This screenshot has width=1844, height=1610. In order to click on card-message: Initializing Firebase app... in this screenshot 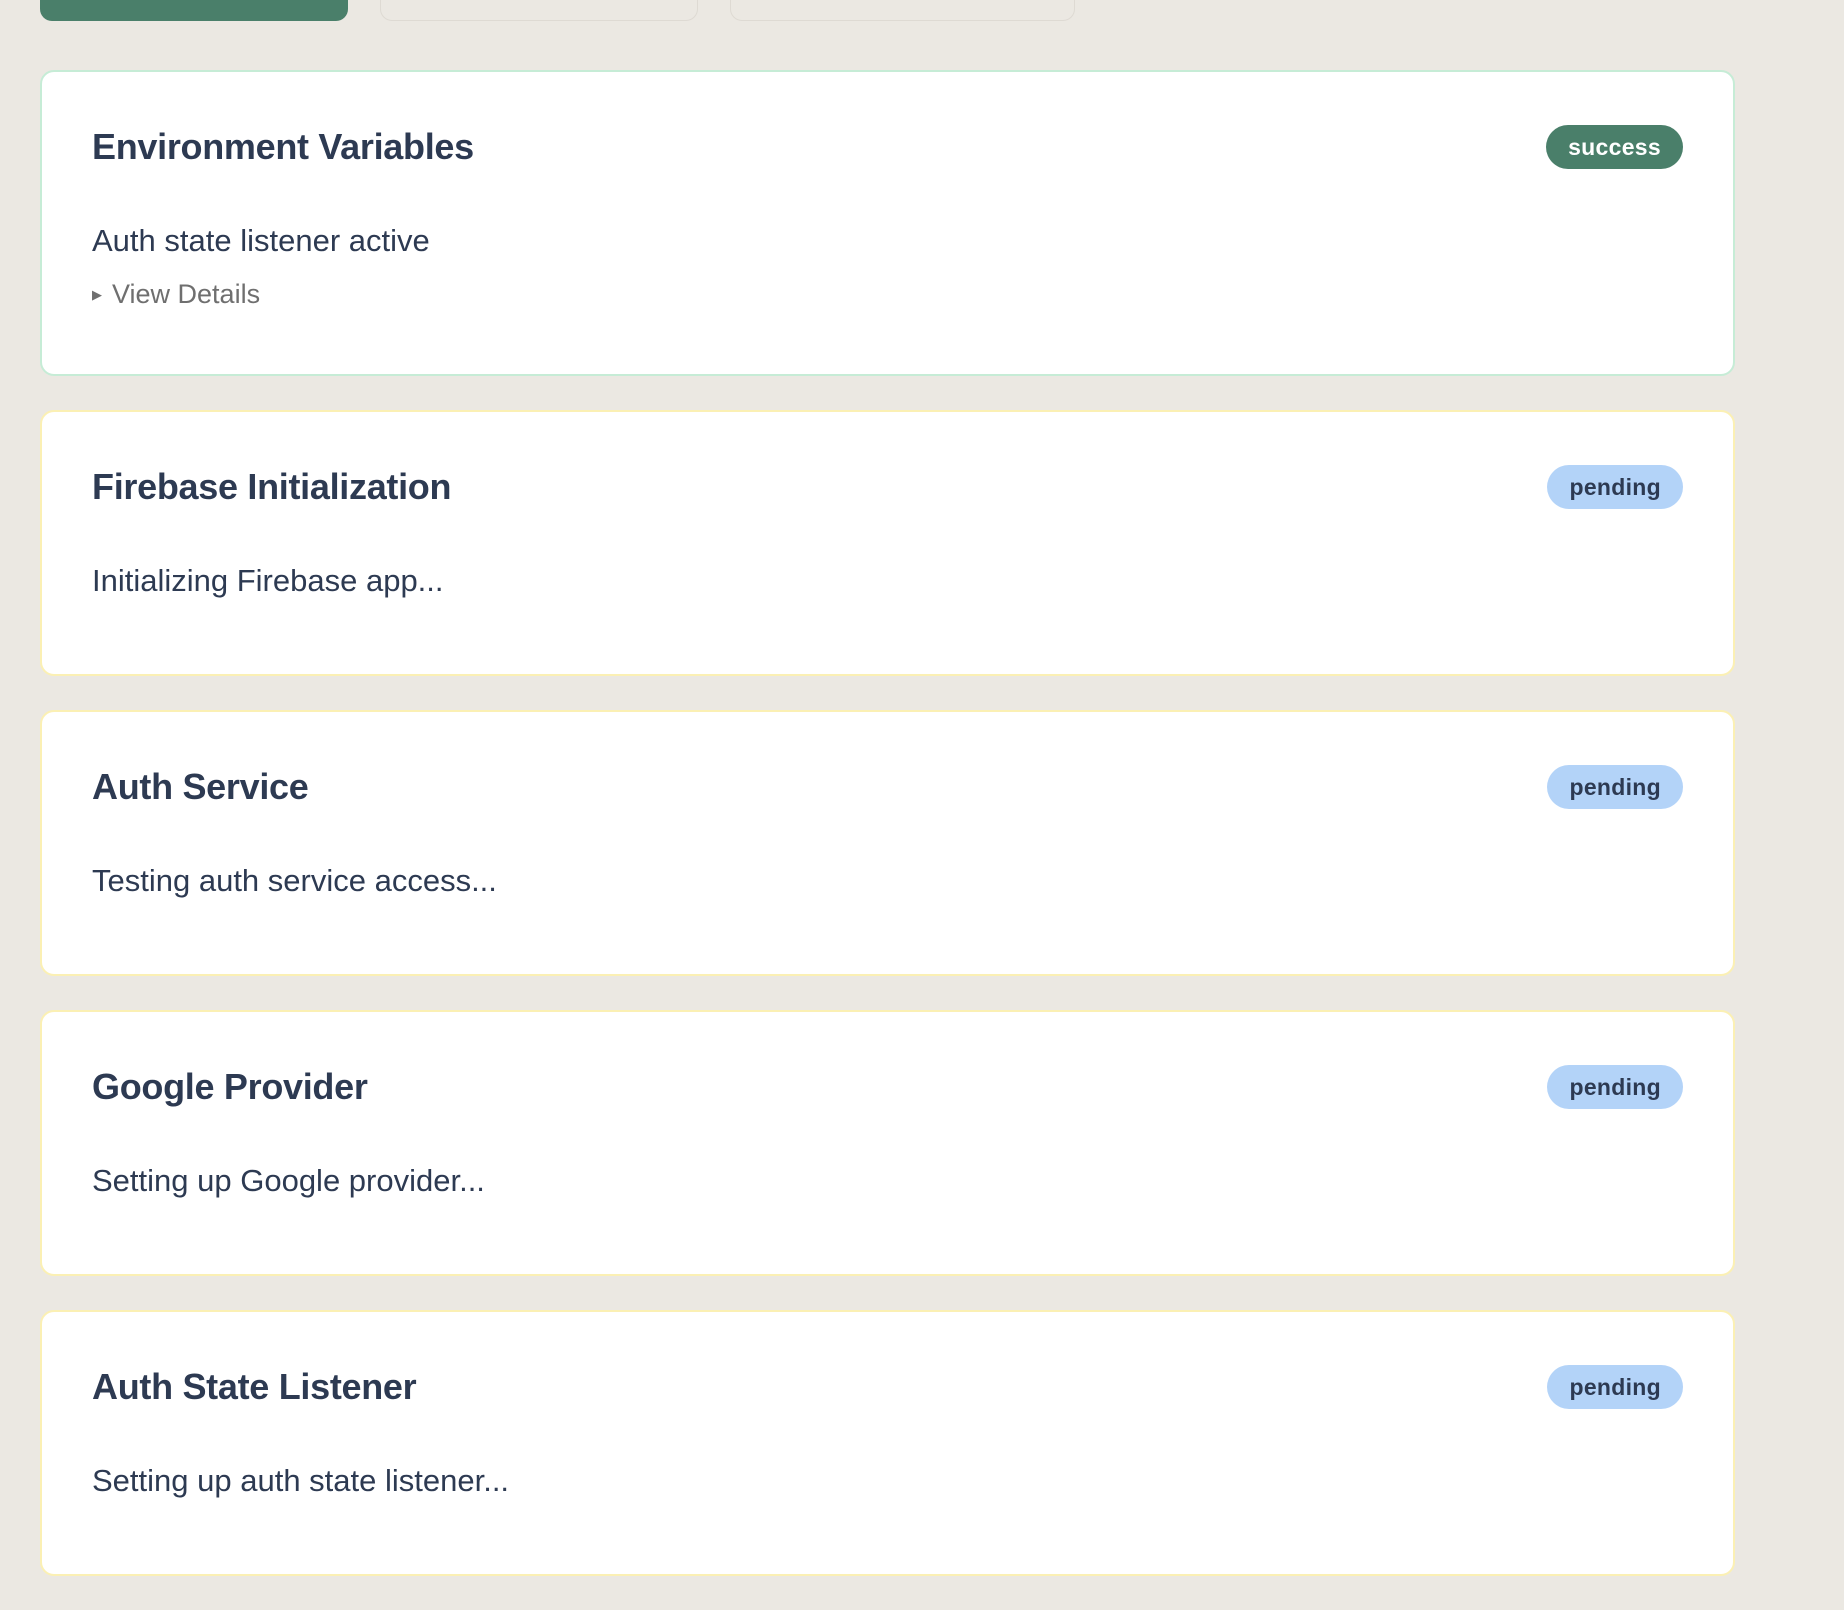, I will do `click(268, 580)`.